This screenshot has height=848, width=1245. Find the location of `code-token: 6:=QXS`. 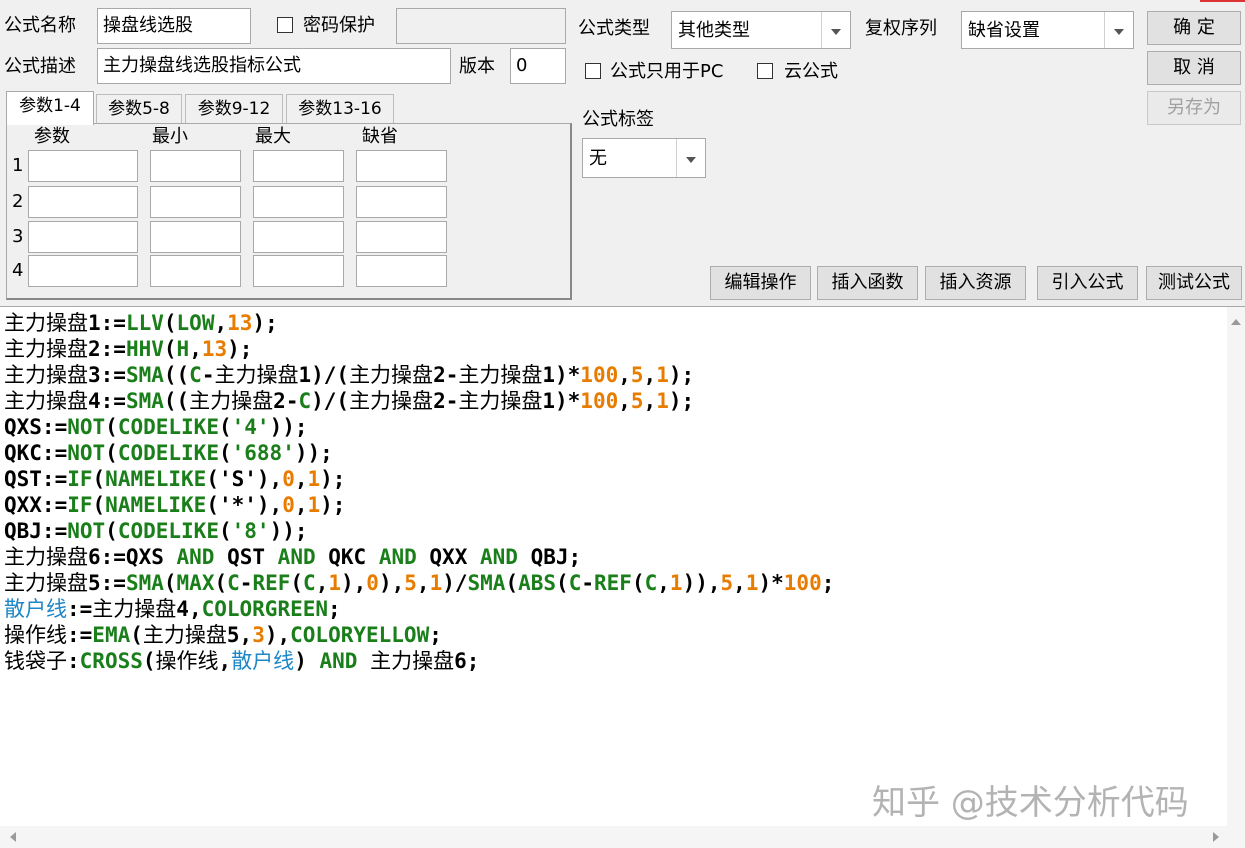

code-token: 6:=QXS is located at coordinates (132, 557).